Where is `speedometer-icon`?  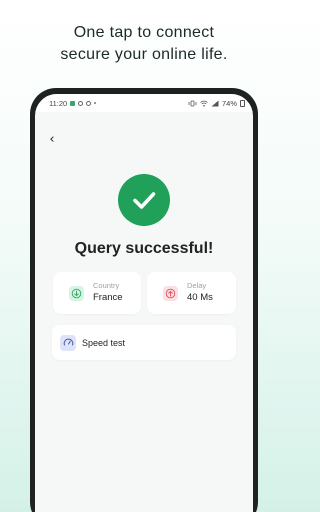
speedometer-icon is located at coordinates (68, 342).